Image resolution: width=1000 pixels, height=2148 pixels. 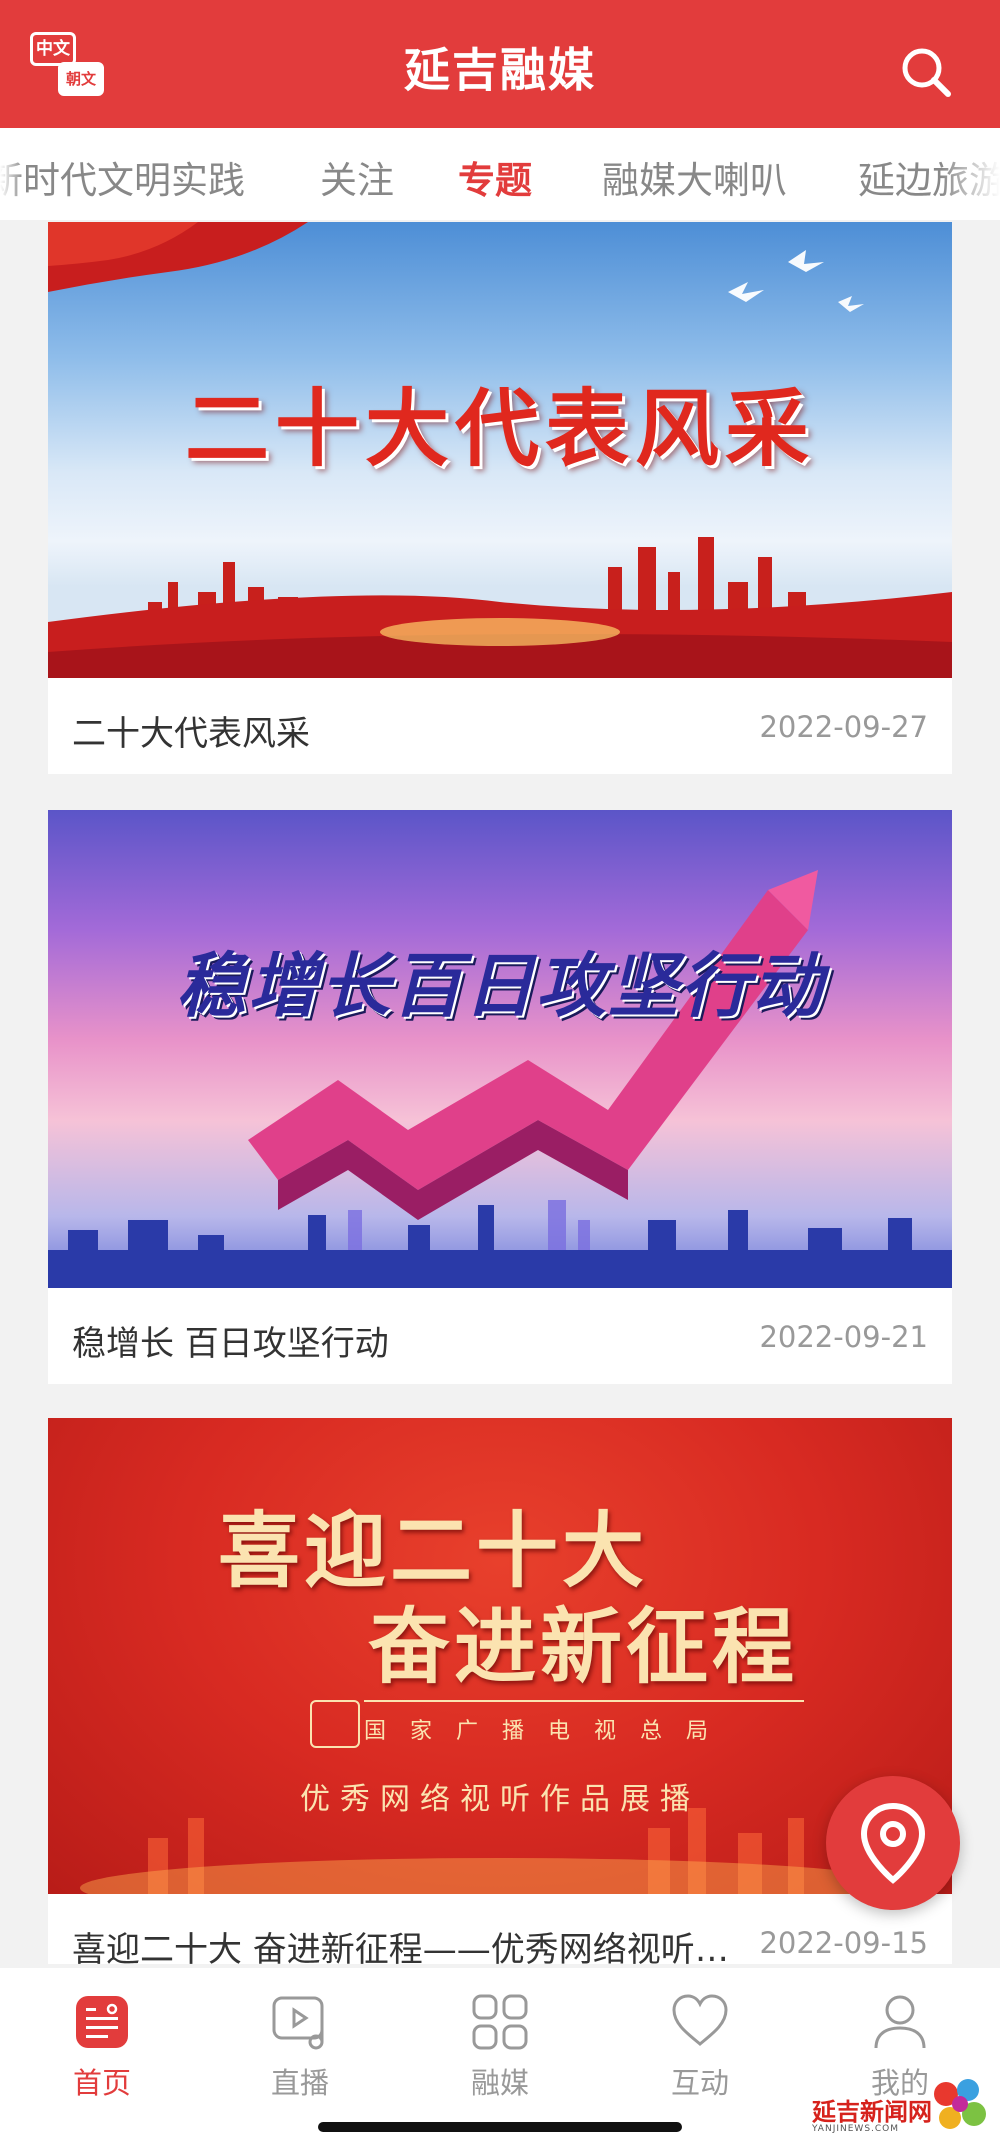 I want to click on app-header: 中文 朝文 延吉融媒, so click(x=500, y=64).